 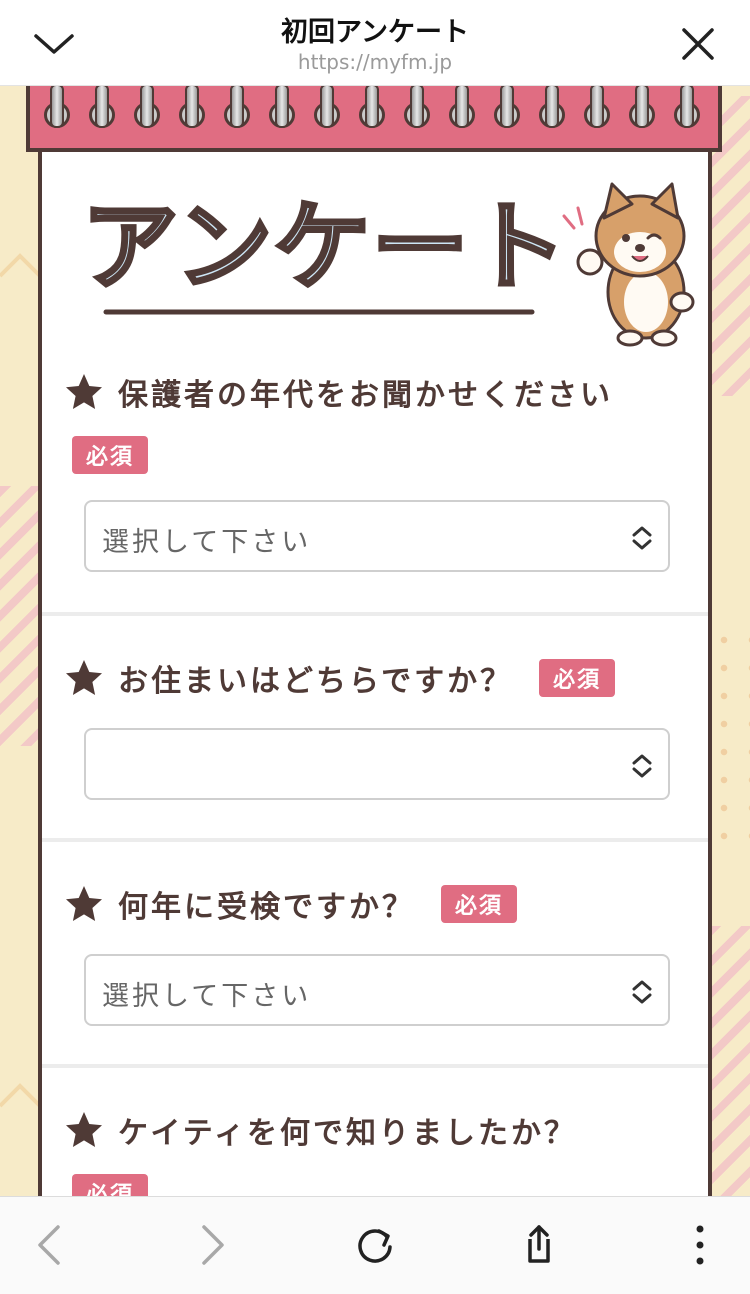 What do you see at coordinates (374, 118) in the screenshot?
I see `notebook-binding` at bounding box center [374, 118].